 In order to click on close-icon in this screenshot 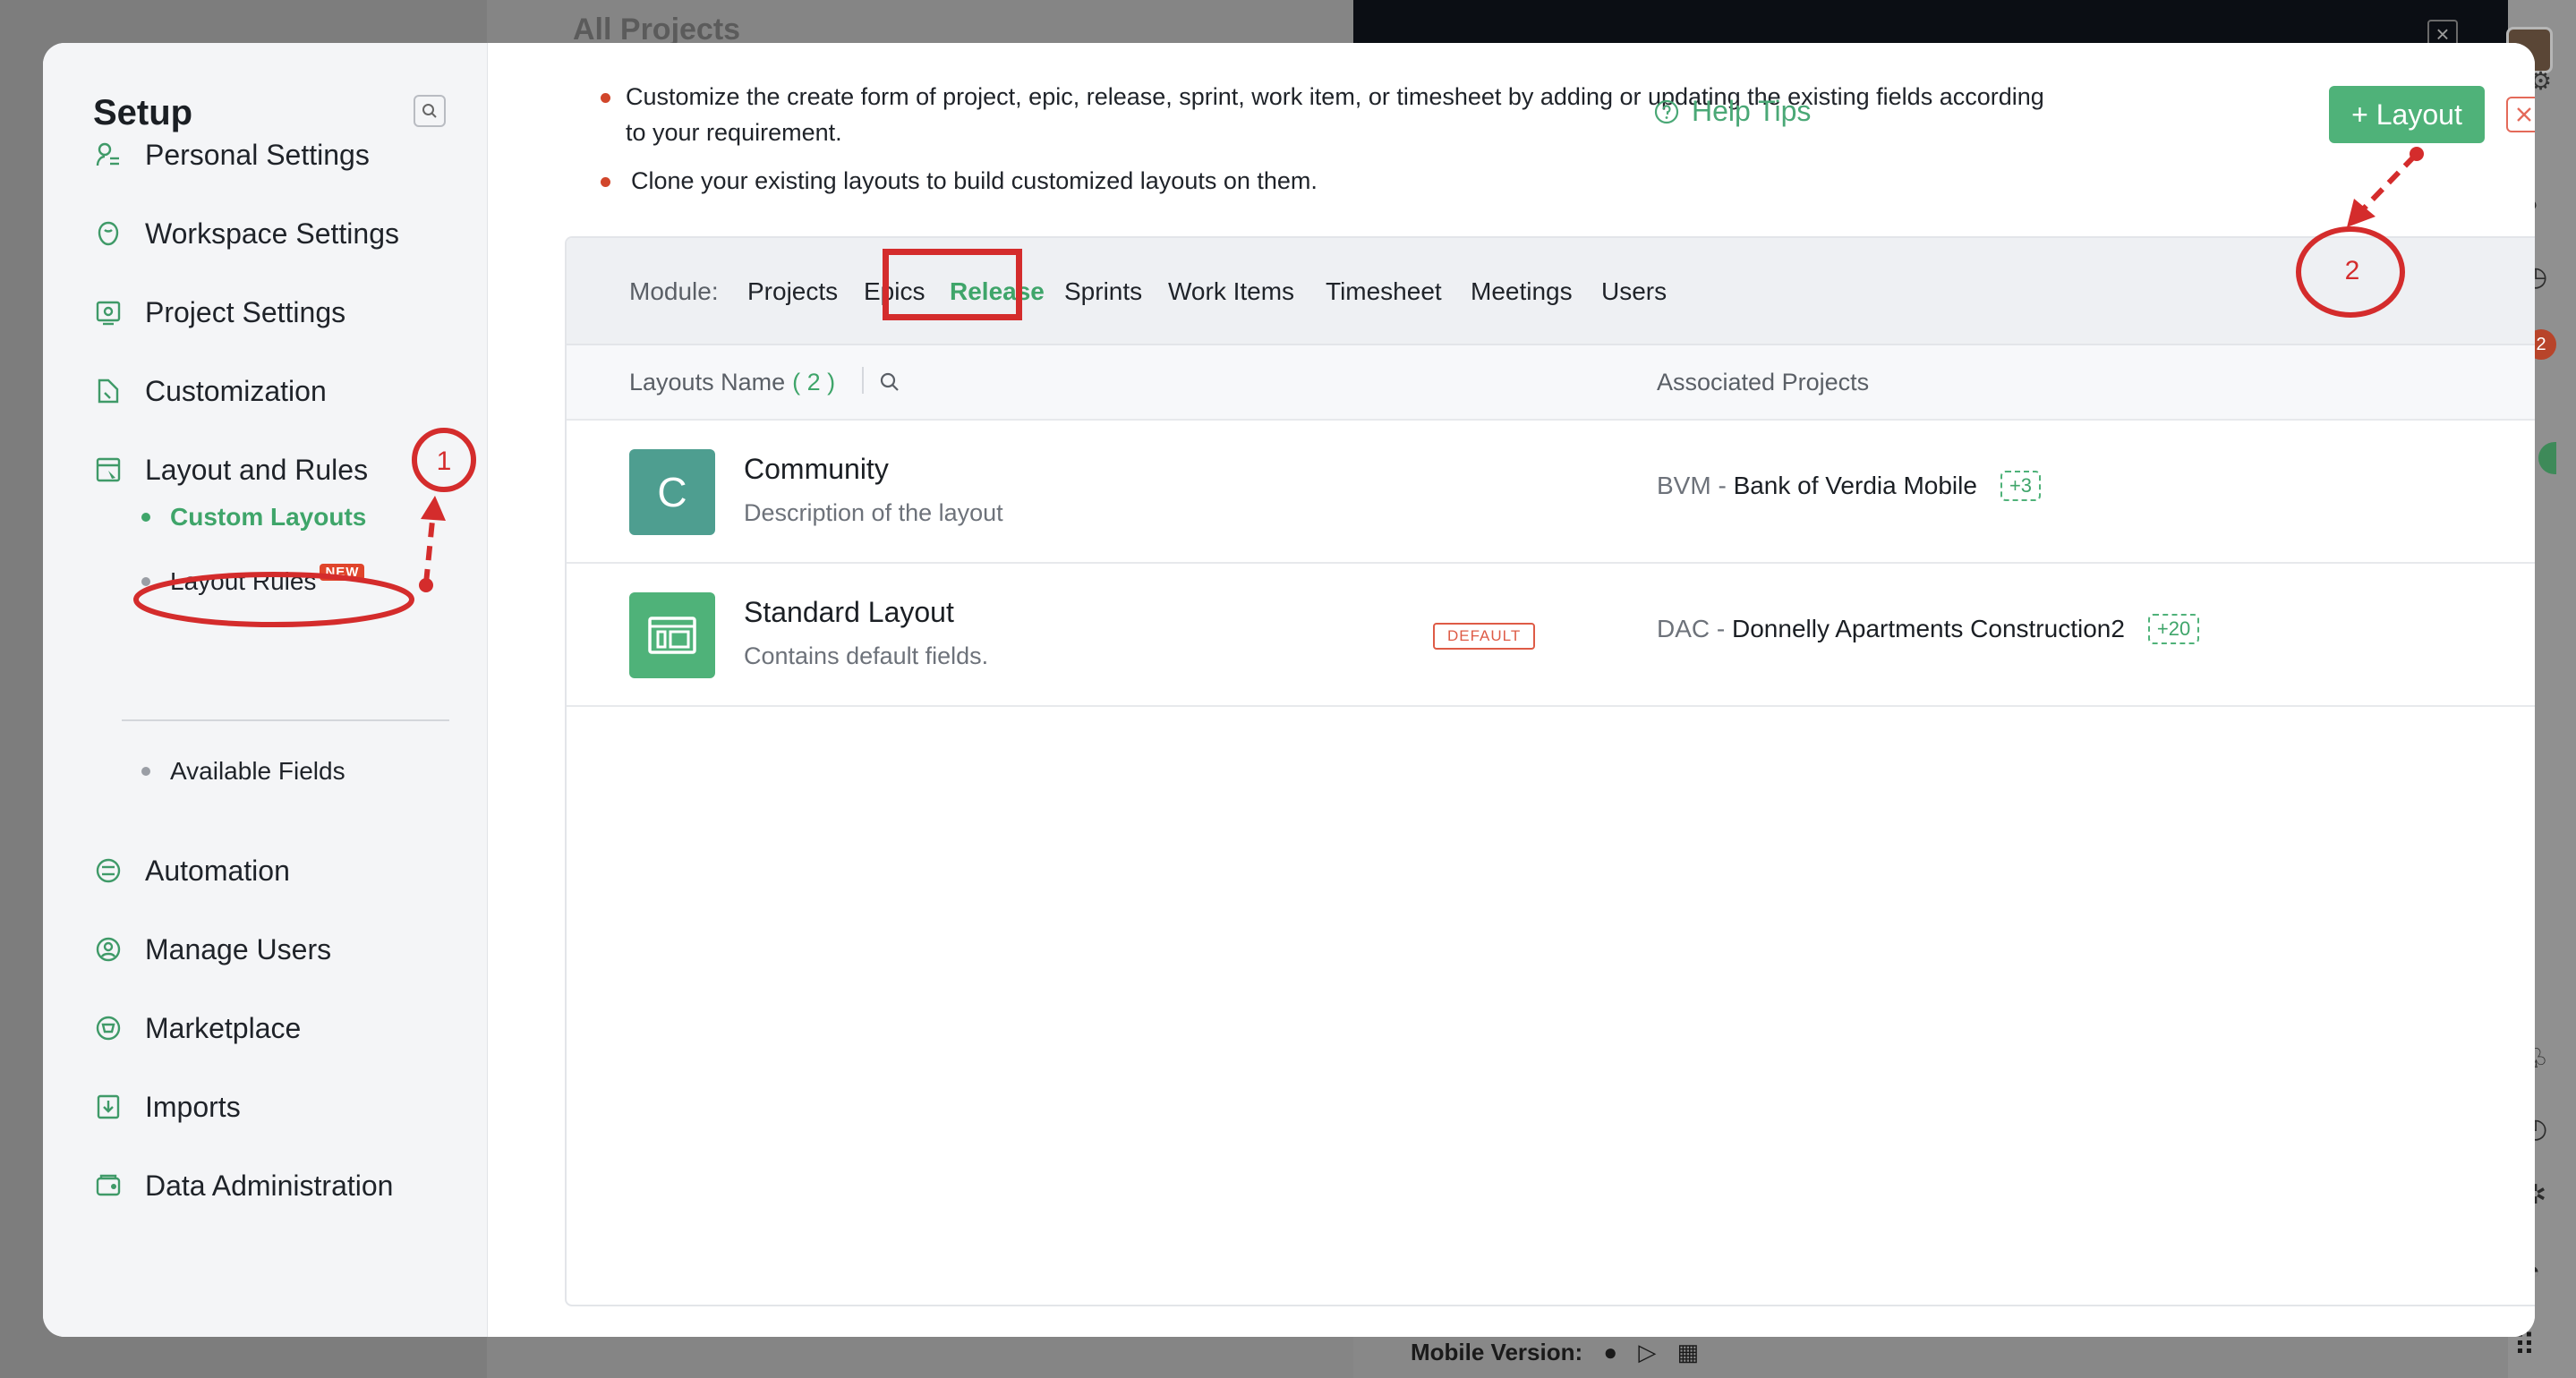, I will do `click(2524, 115)`.